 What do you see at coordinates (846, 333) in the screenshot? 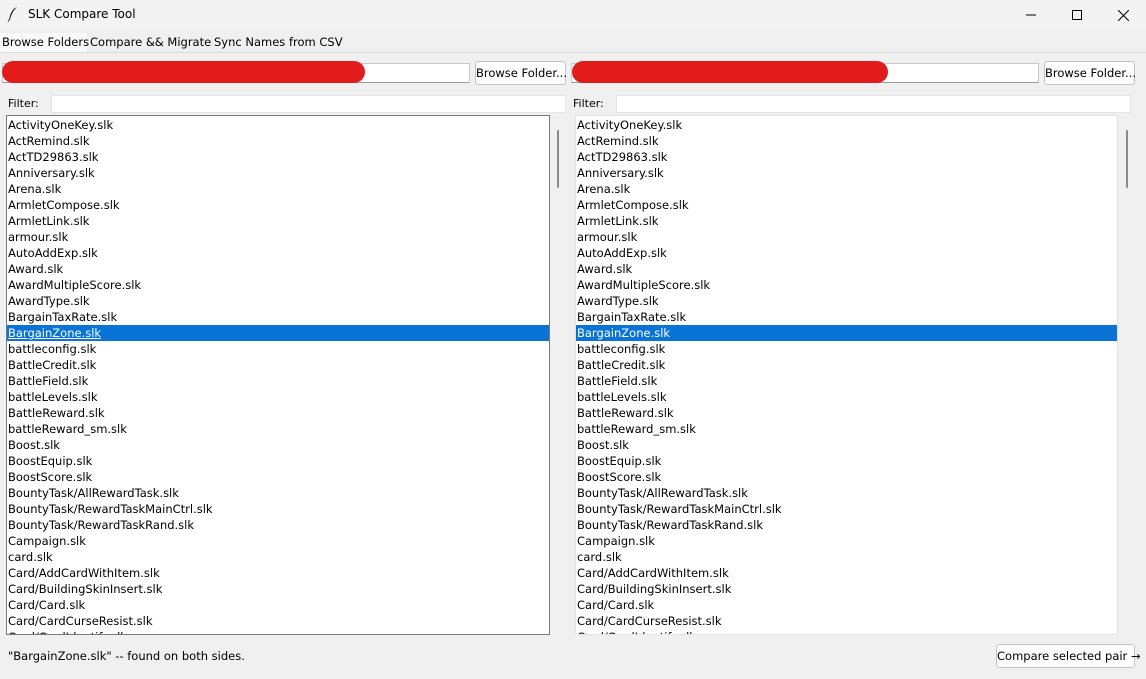
I see `right-list-item: BargainZone.slk` at bounding box center [846, 333].